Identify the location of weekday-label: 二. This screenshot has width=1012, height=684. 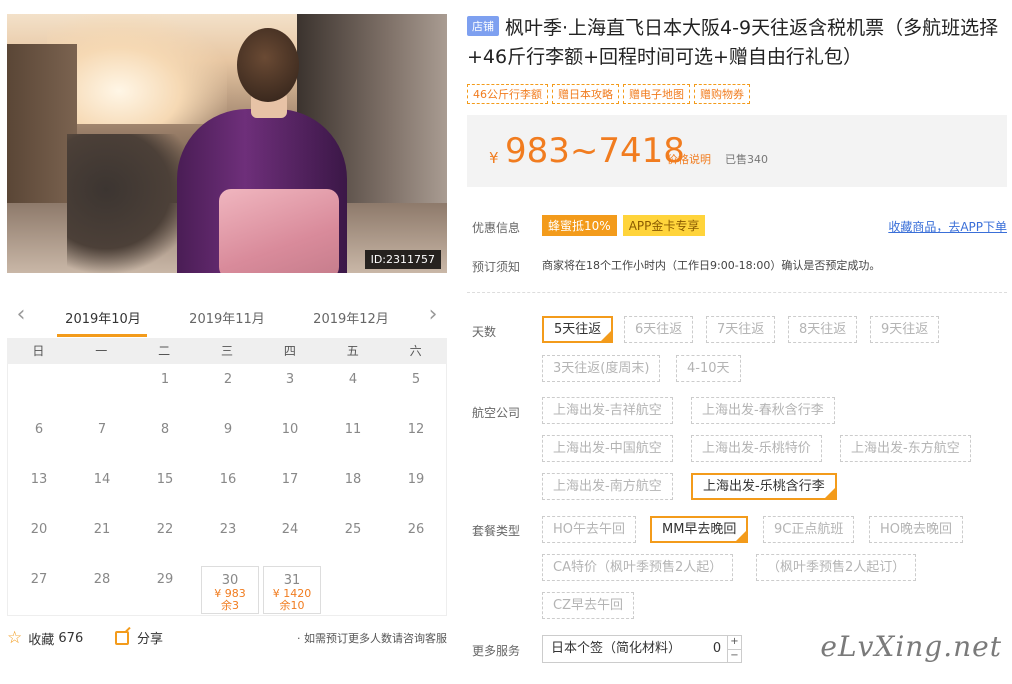
(164, 351).